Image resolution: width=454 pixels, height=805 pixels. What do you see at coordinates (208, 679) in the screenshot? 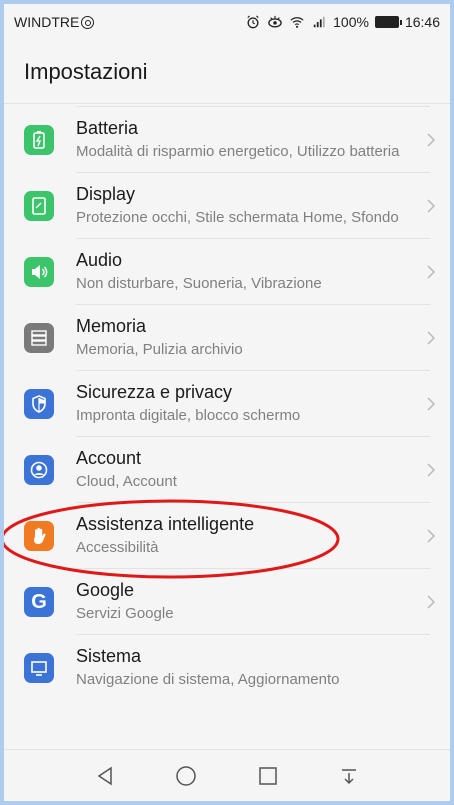
I see `item-subtitle: Navigazione di sistema, Aggiornamento` at bounding box center [208, 679].